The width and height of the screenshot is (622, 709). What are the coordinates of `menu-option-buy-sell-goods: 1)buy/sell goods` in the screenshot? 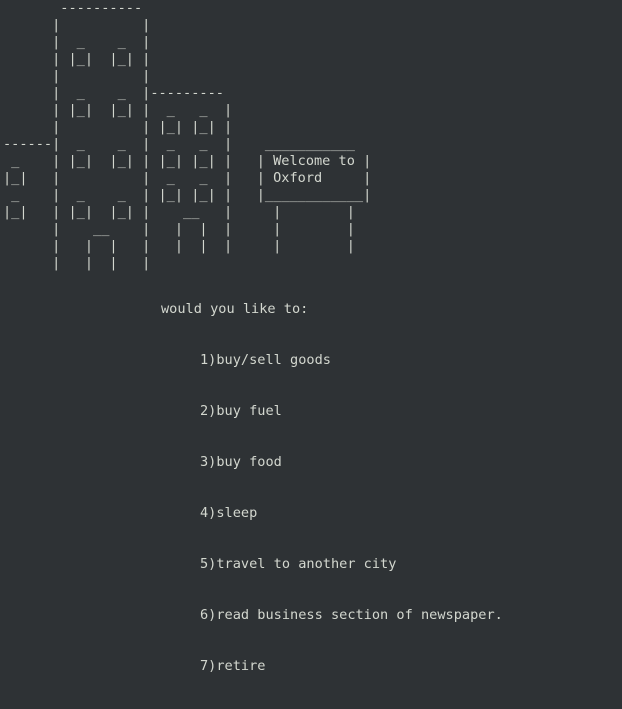 It's located at (253, 360).